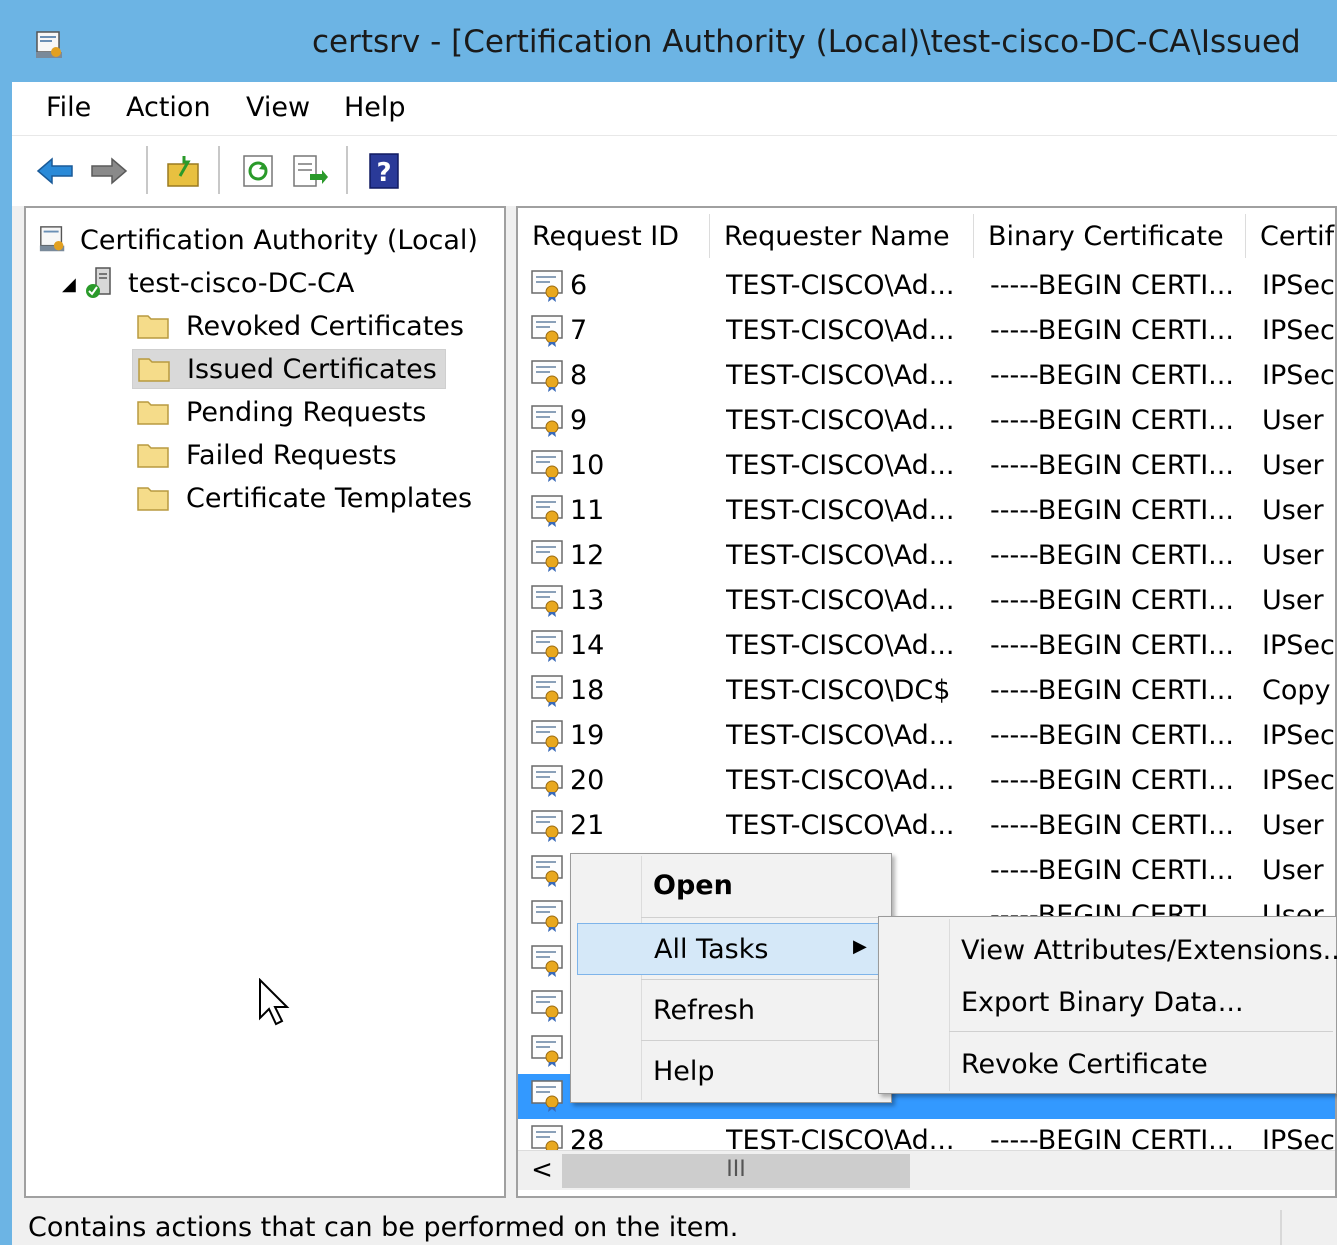 This screenshot has height=1245, width=1337. What do you see at coordinates (587, 735) in the screenshot?
I see `cell-request-id: 19` at bounding box center [587, 735].